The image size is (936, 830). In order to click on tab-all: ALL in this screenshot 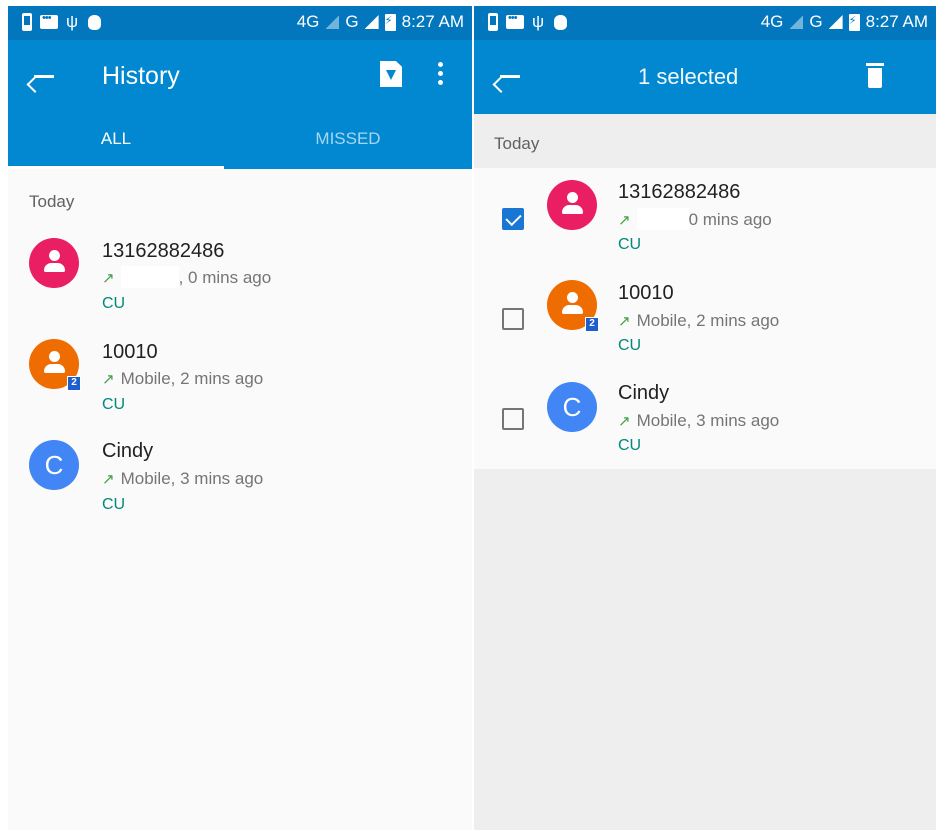, I will do `click(116, 141)`.